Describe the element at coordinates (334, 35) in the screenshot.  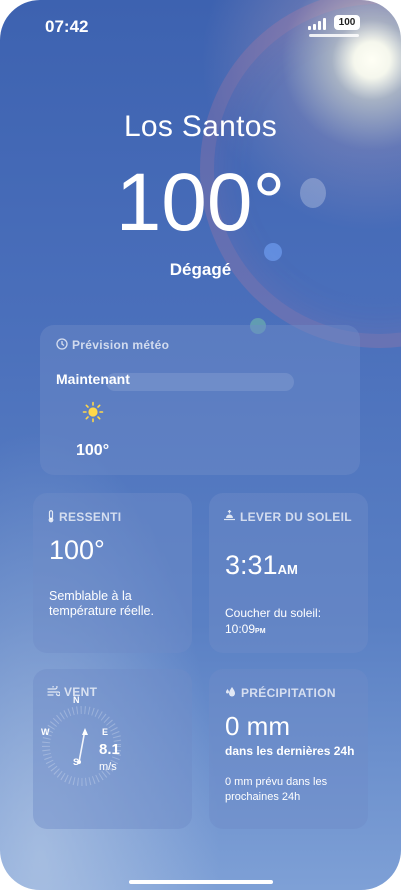
I see `notch-indicator` at that location.